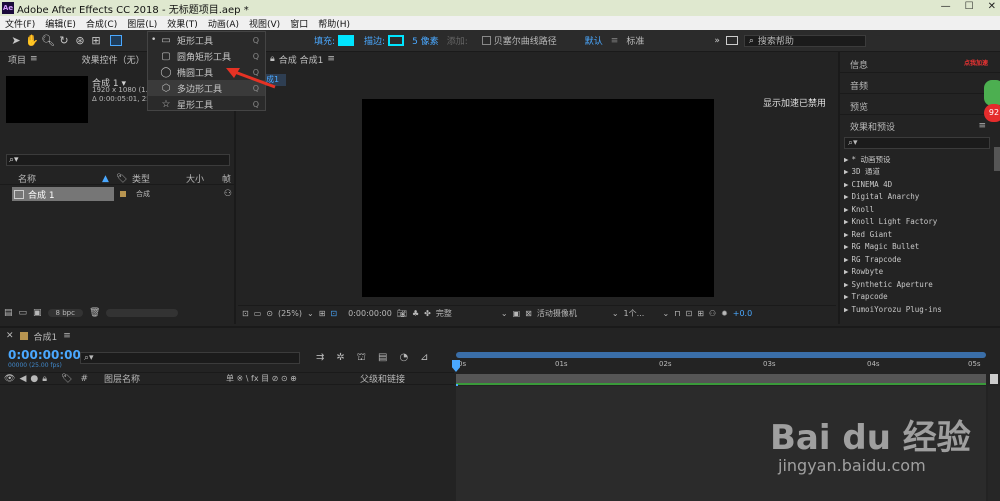  Describe the element at coordinates (374, 40) in the screenshot. I see `stroke-label: 描边:` at that location.